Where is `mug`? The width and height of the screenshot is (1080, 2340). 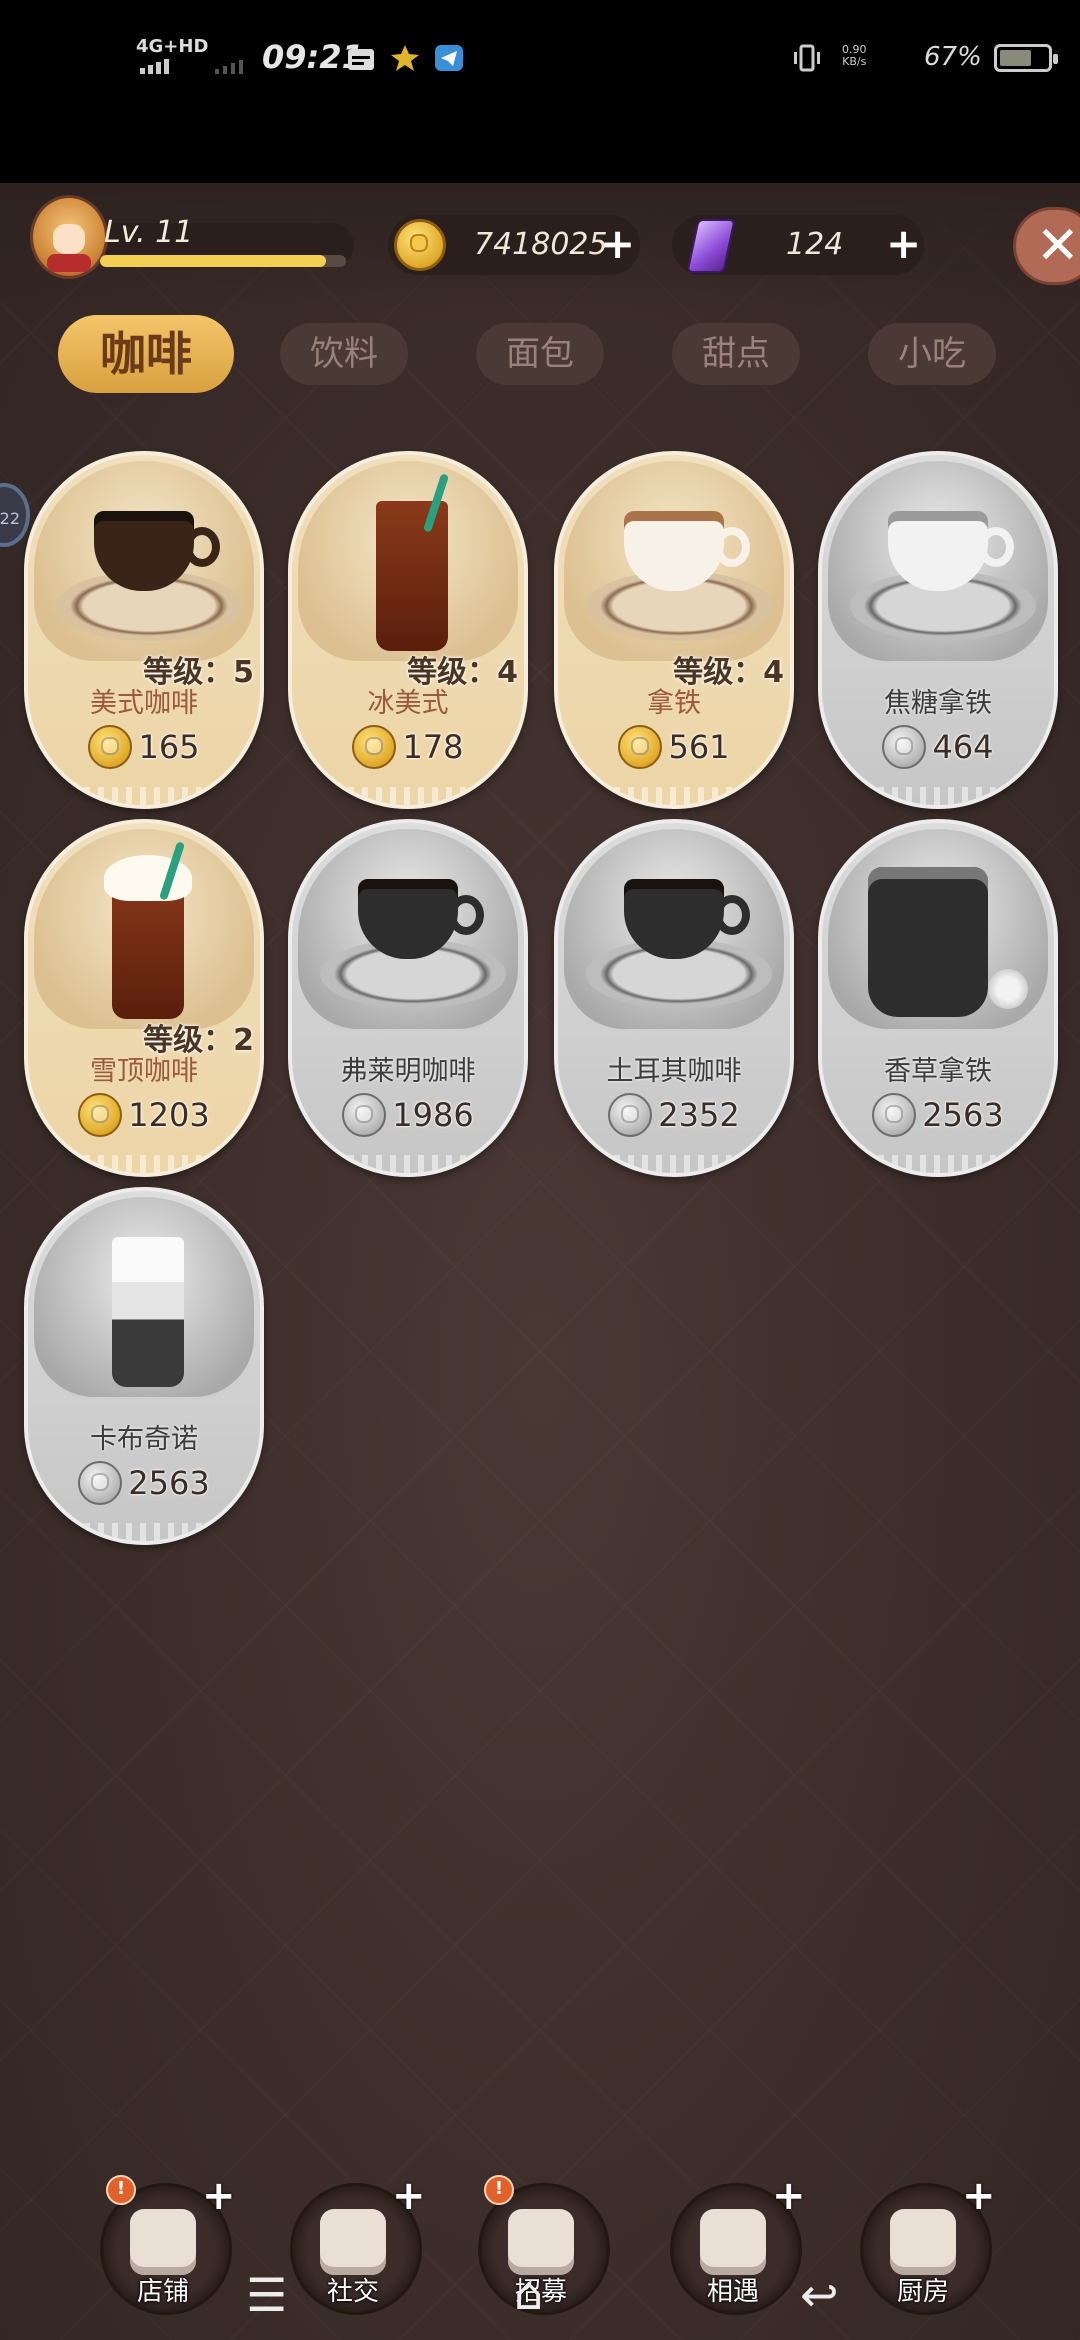
mug is located at coordinates (928, 942).